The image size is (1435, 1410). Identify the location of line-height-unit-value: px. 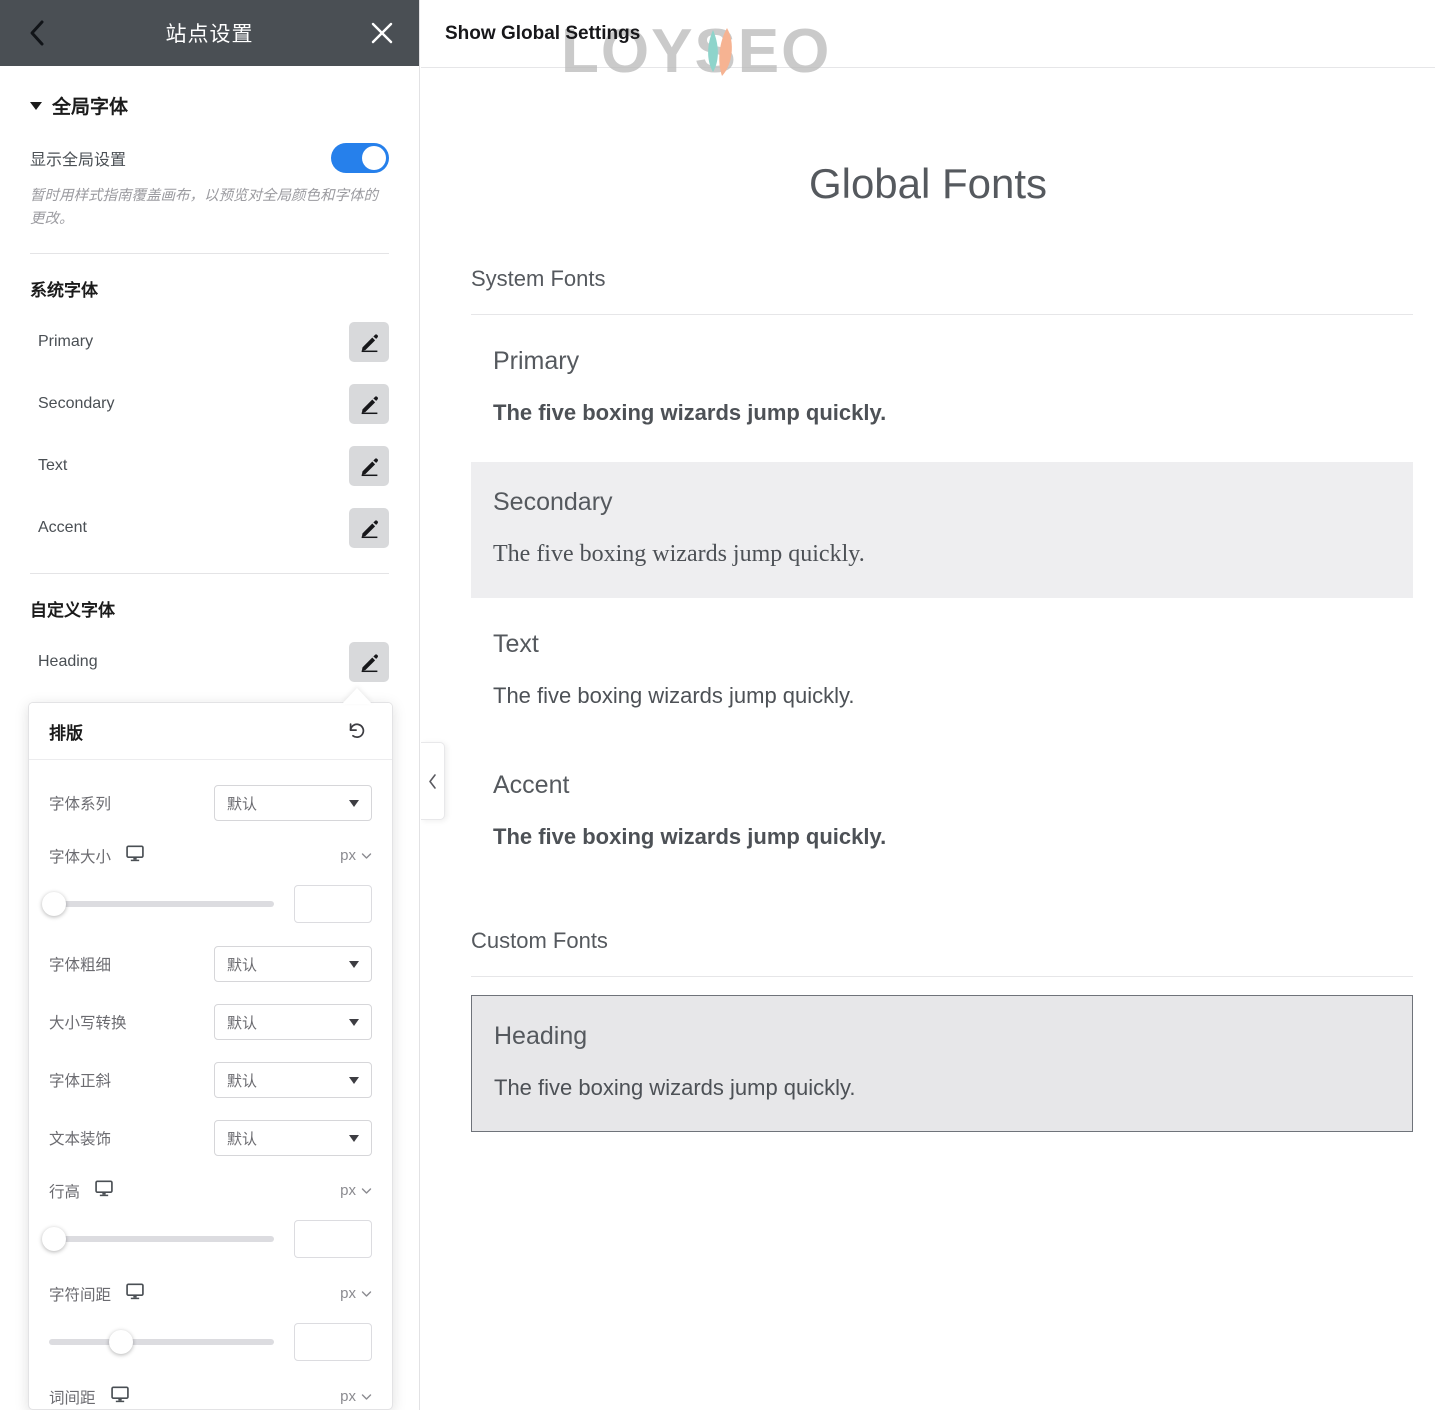
(348, 1190).